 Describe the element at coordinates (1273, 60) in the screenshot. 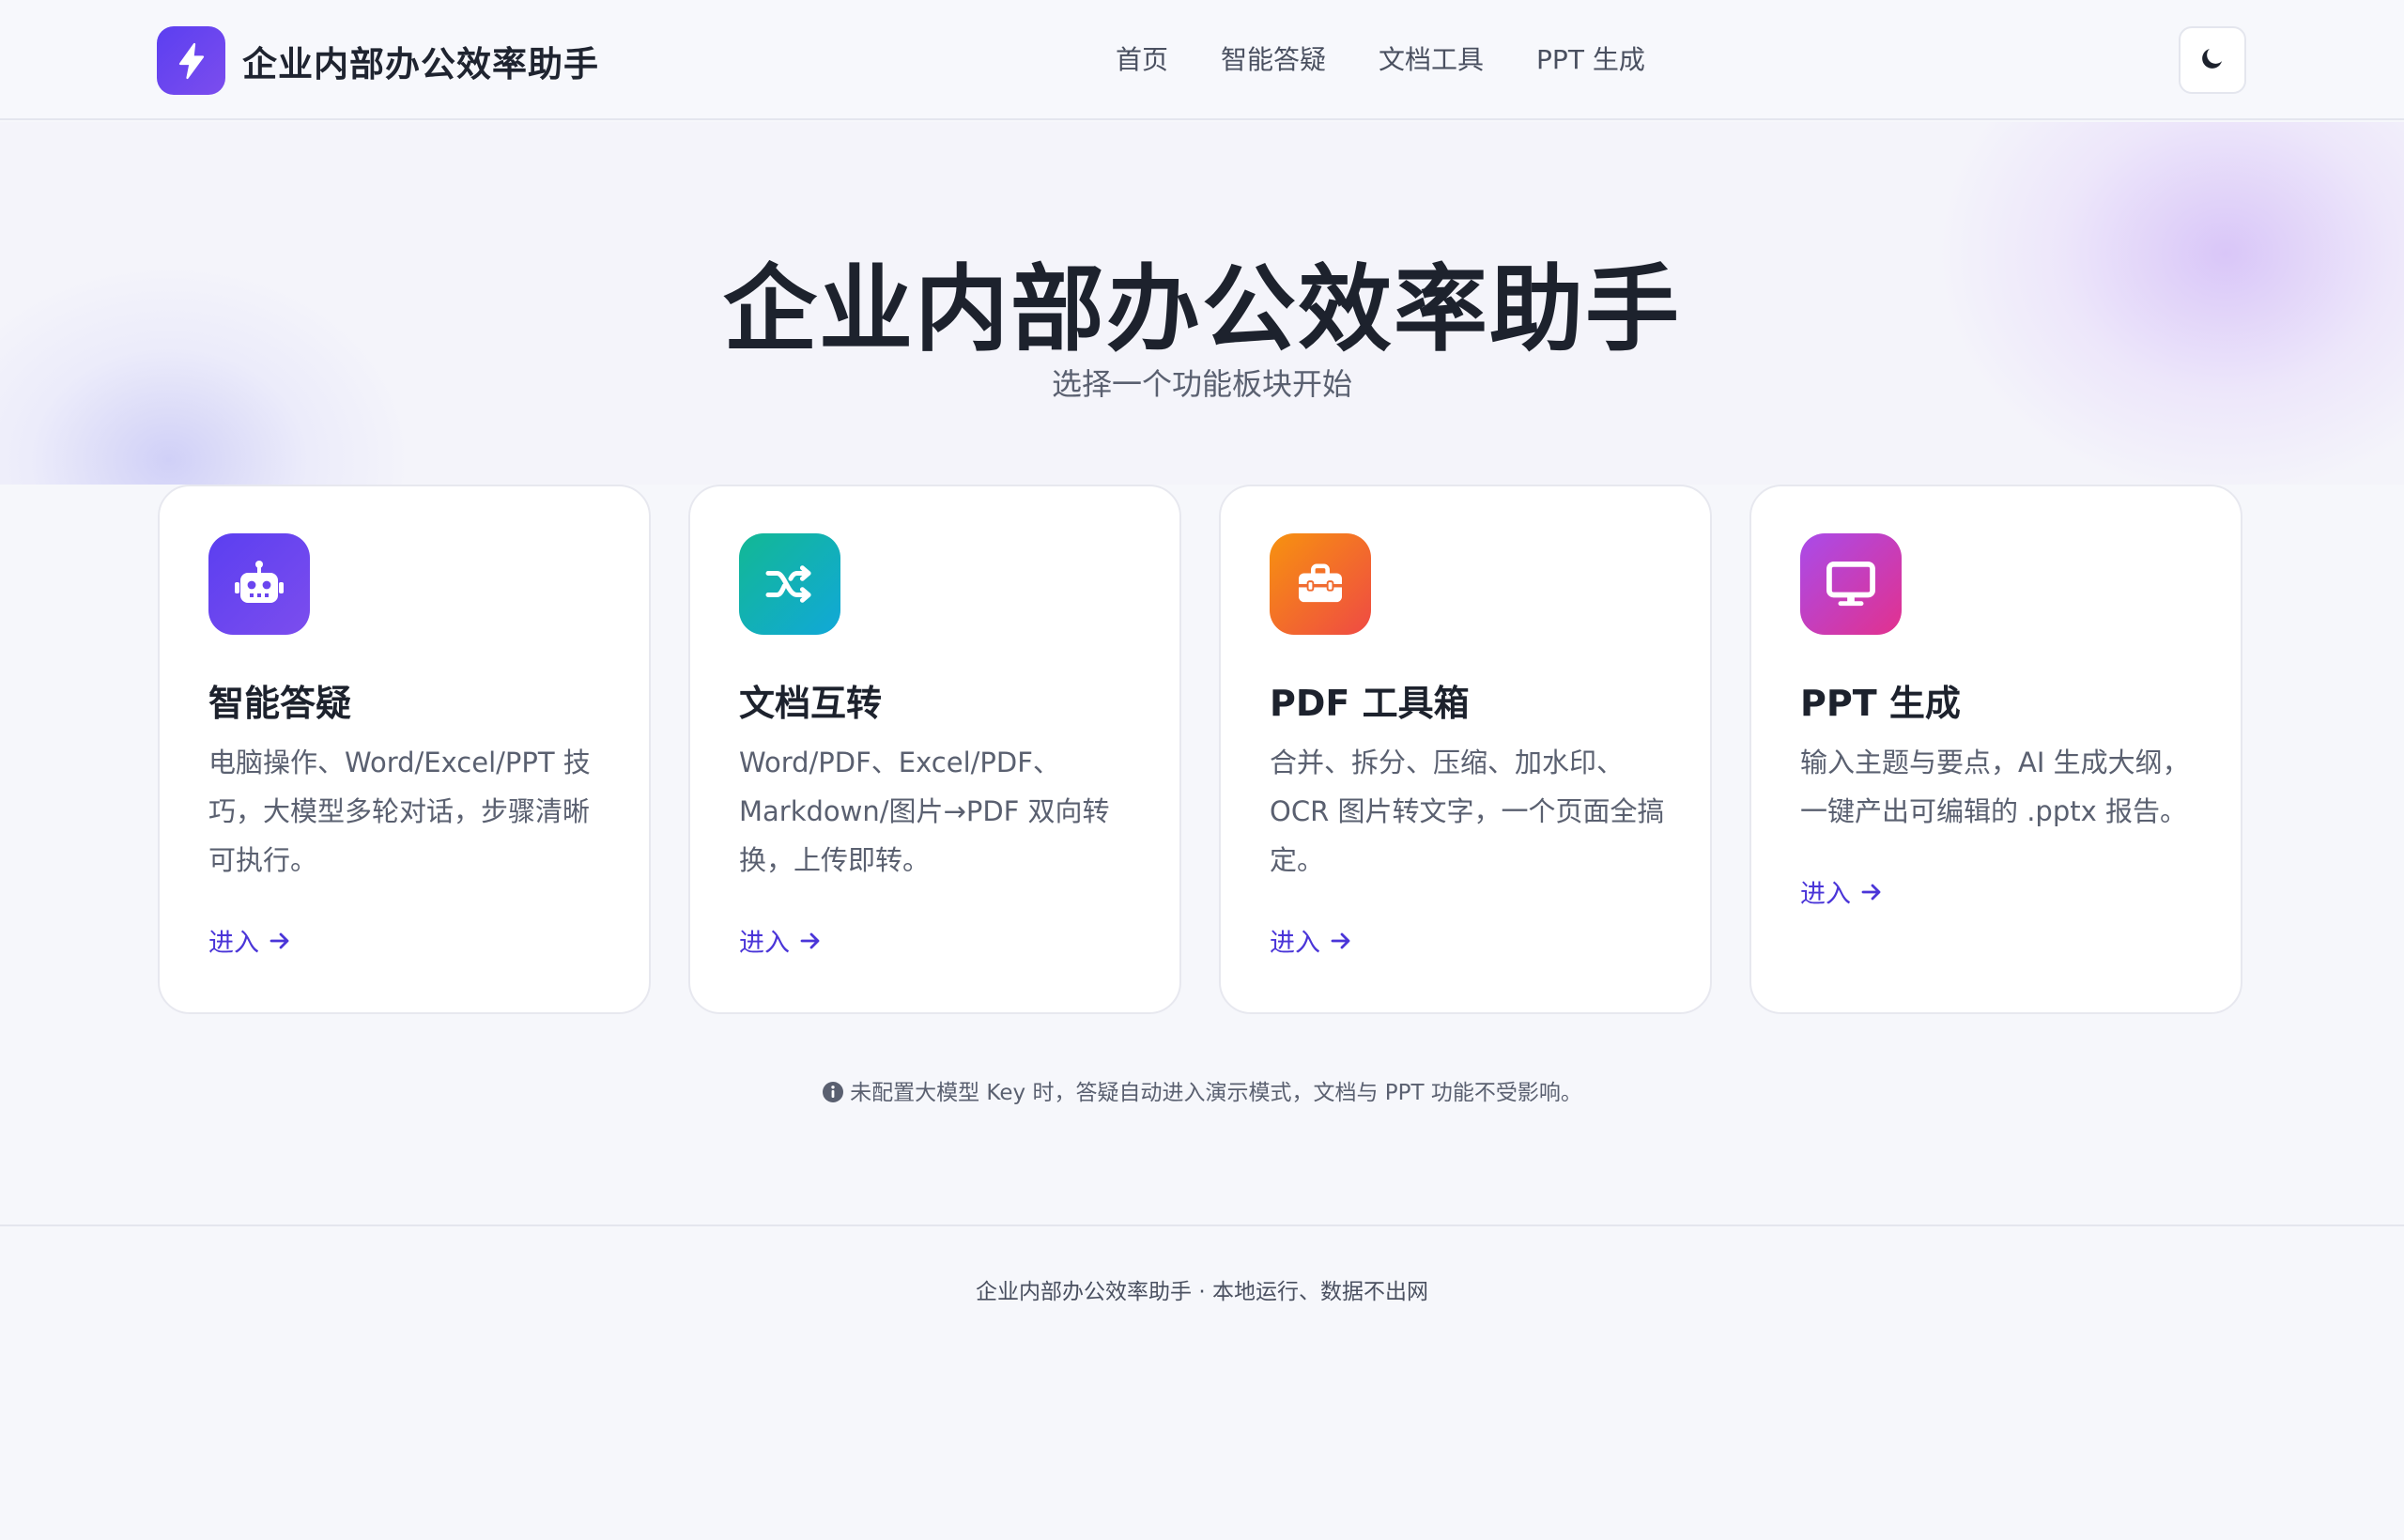

I see `nav-item-qa: 智能答疑` at that location.